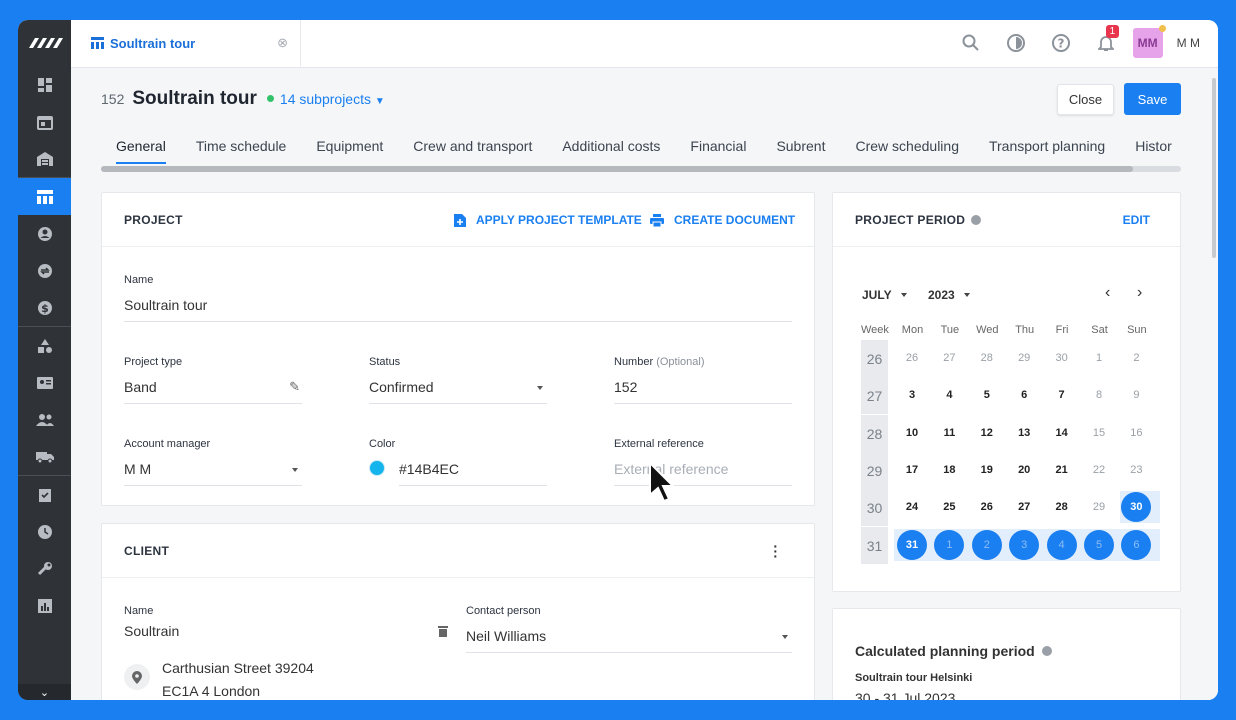  What do you see at coordinates (1099, 358) in the screenshot?
I see `calendar-day: 1` at bounding box center [1099, 358].